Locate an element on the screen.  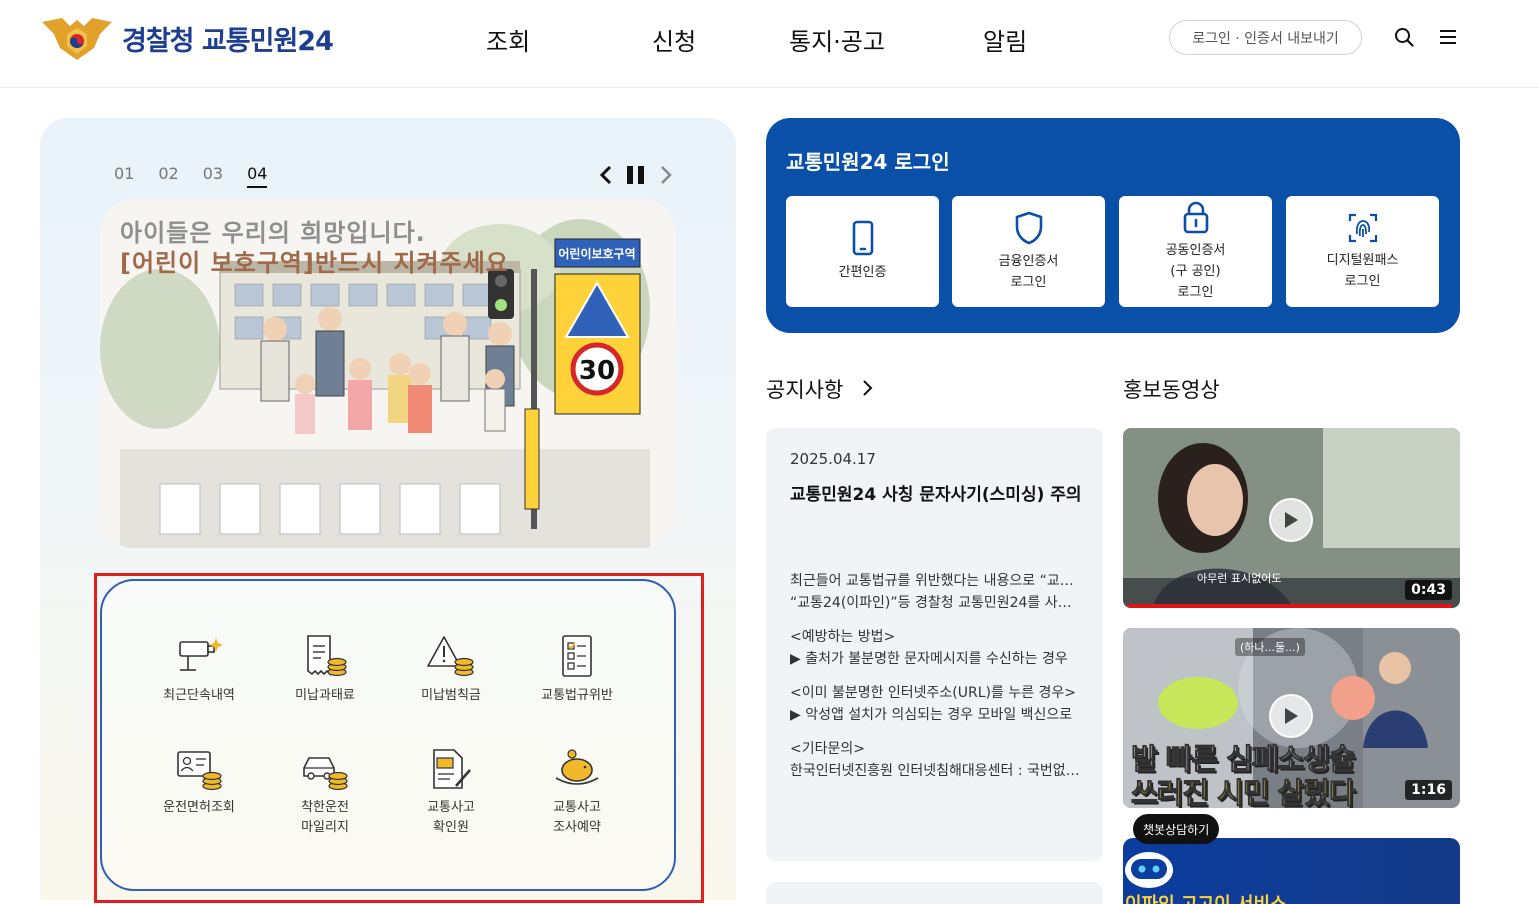
search-icon is located at coordinates (1404, 37).